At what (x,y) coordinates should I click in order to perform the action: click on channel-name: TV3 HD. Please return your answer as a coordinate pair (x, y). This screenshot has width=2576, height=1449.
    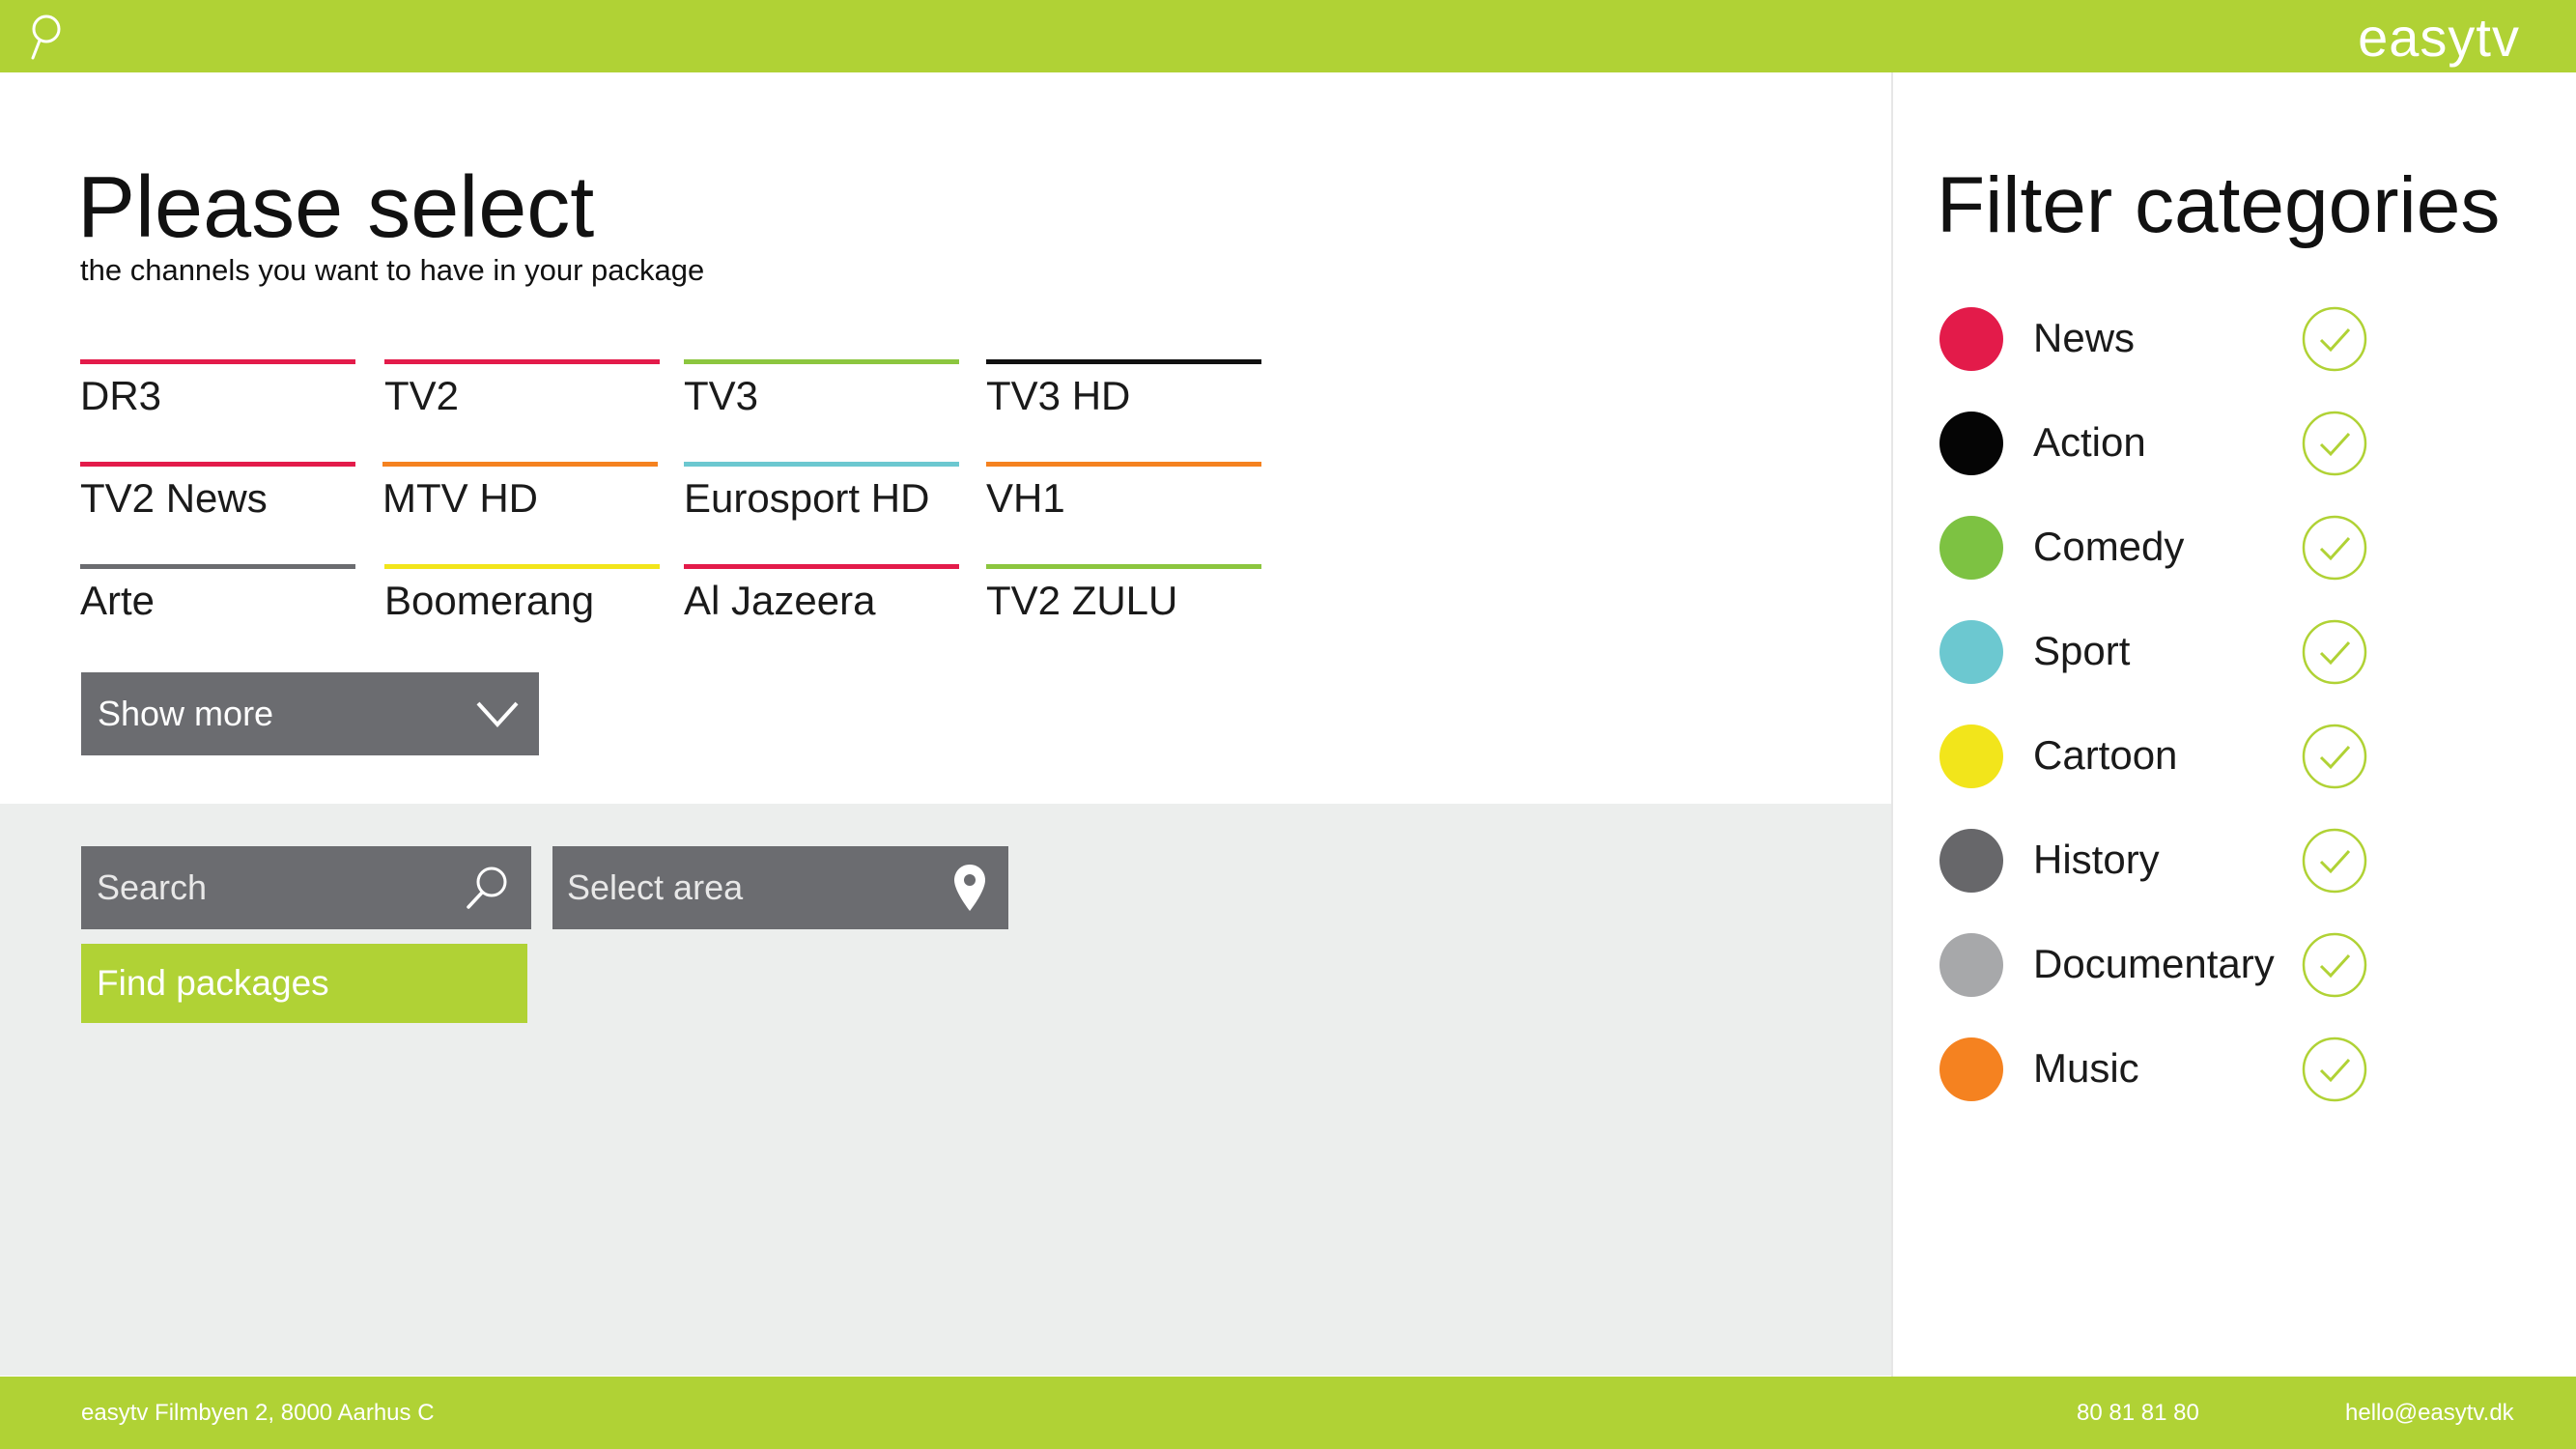
    Looking at the image, I should click on (1058, 395).